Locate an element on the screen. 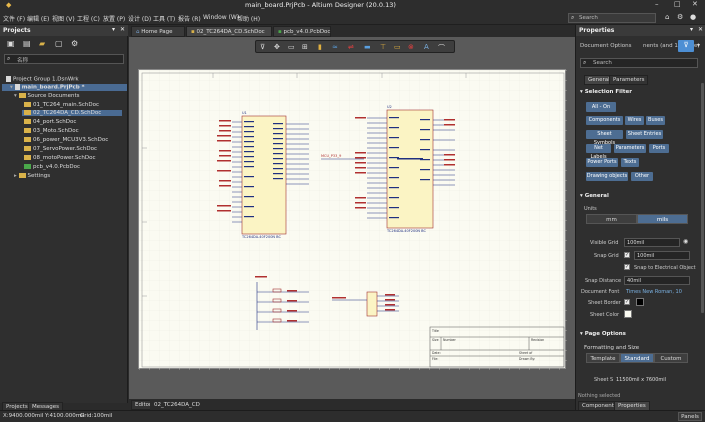  menu-tools: 工具 (T) is located at coordinates (164, 18).